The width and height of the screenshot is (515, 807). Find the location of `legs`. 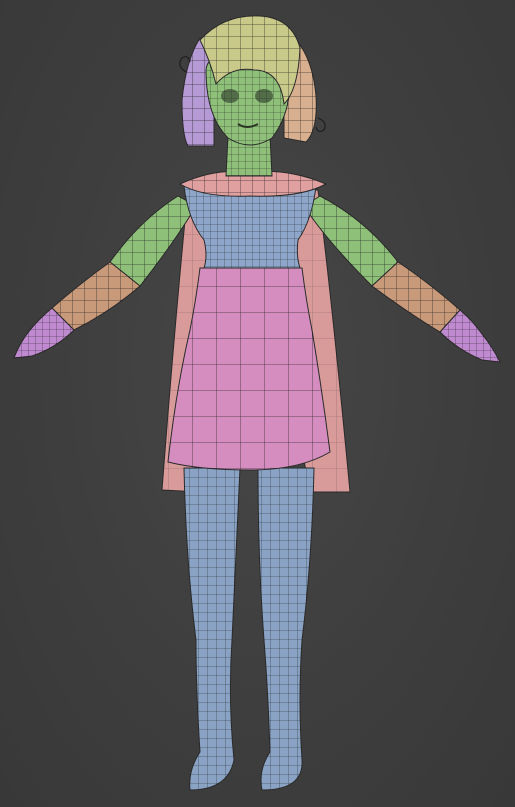

legs is located at coordinates (249, 629).